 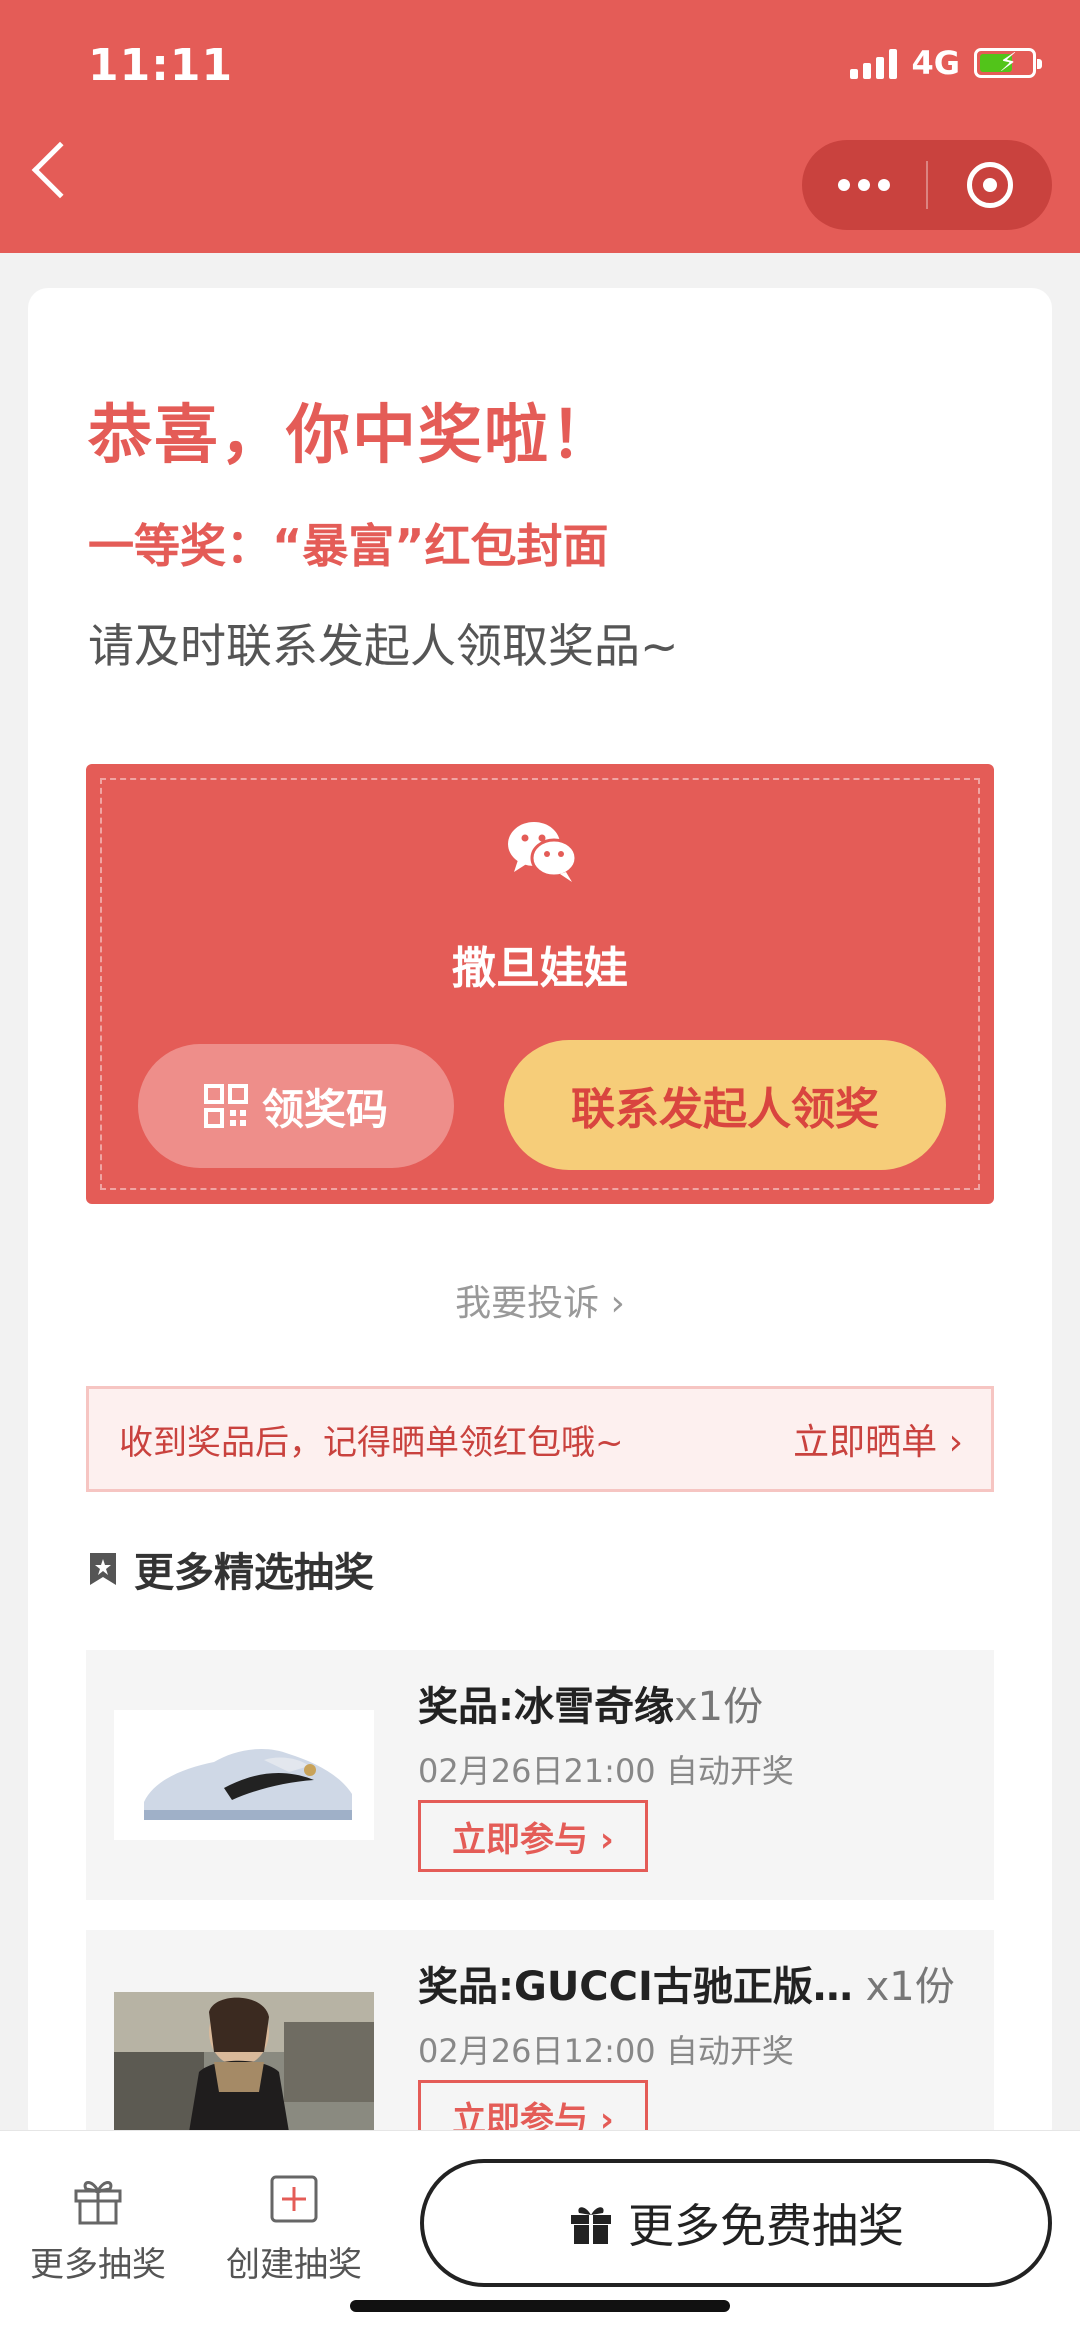 I want to click on create-lottery-label: 创建抽奖, so click(x=294, y=2265).